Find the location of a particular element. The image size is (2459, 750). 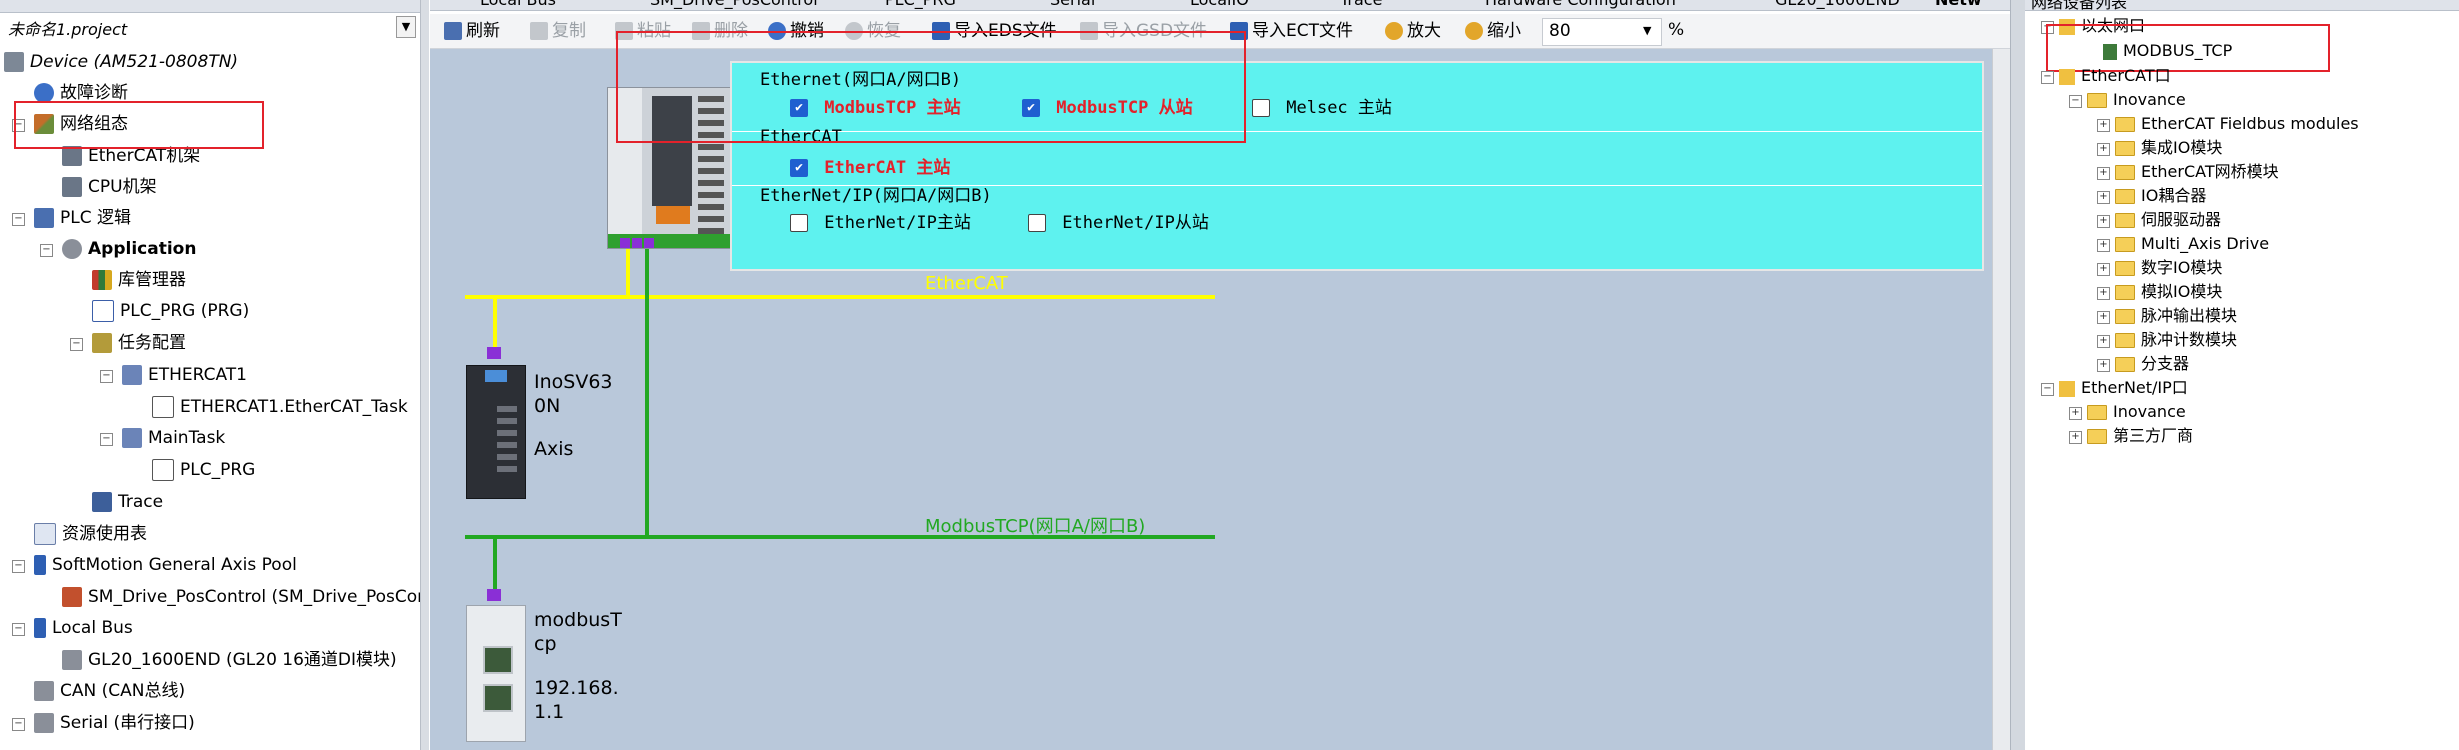

tree-item-application: Application is located at coordinates (129, 249).